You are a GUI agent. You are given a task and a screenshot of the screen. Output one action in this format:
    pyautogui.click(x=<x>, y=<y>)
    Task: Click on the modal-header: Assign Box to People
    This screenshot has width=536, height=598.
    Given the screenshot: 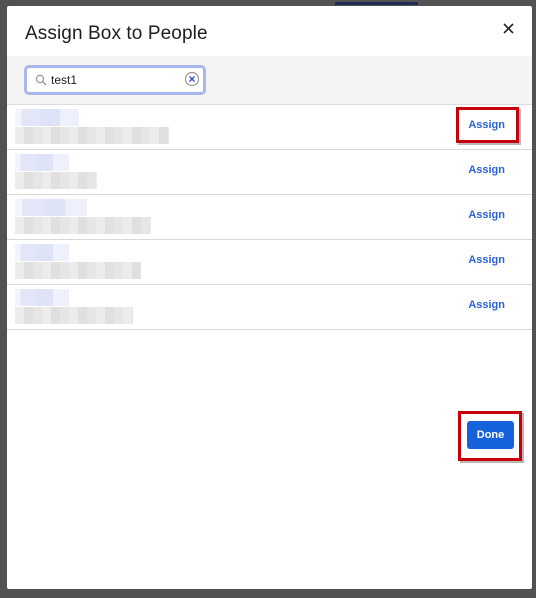 What is the action you would take?
    pyautogui.click(x=269, y=31)
    